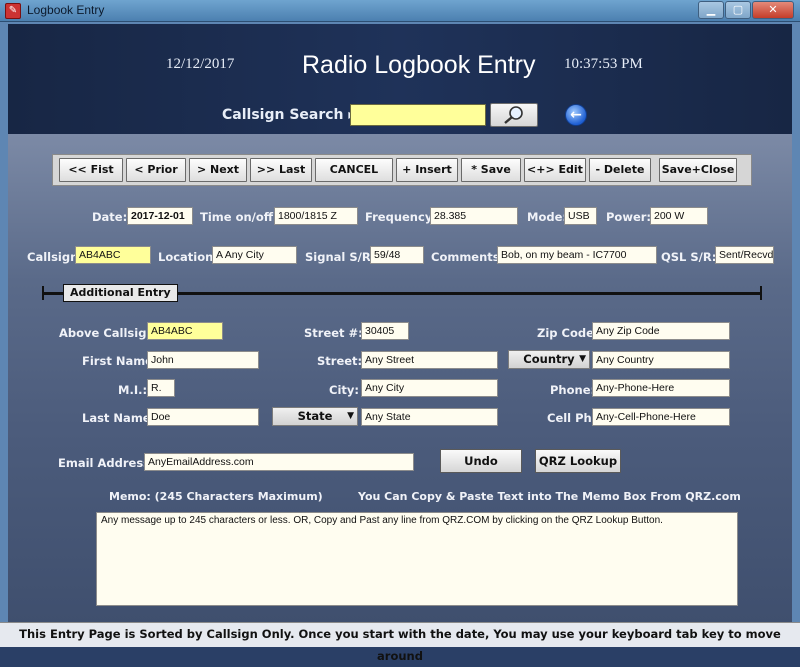 The image size is (800, 667). Describe the element at coordinates (603, 64) in the screenshot. I see `header-time: 10:37:53 PM` at that location.